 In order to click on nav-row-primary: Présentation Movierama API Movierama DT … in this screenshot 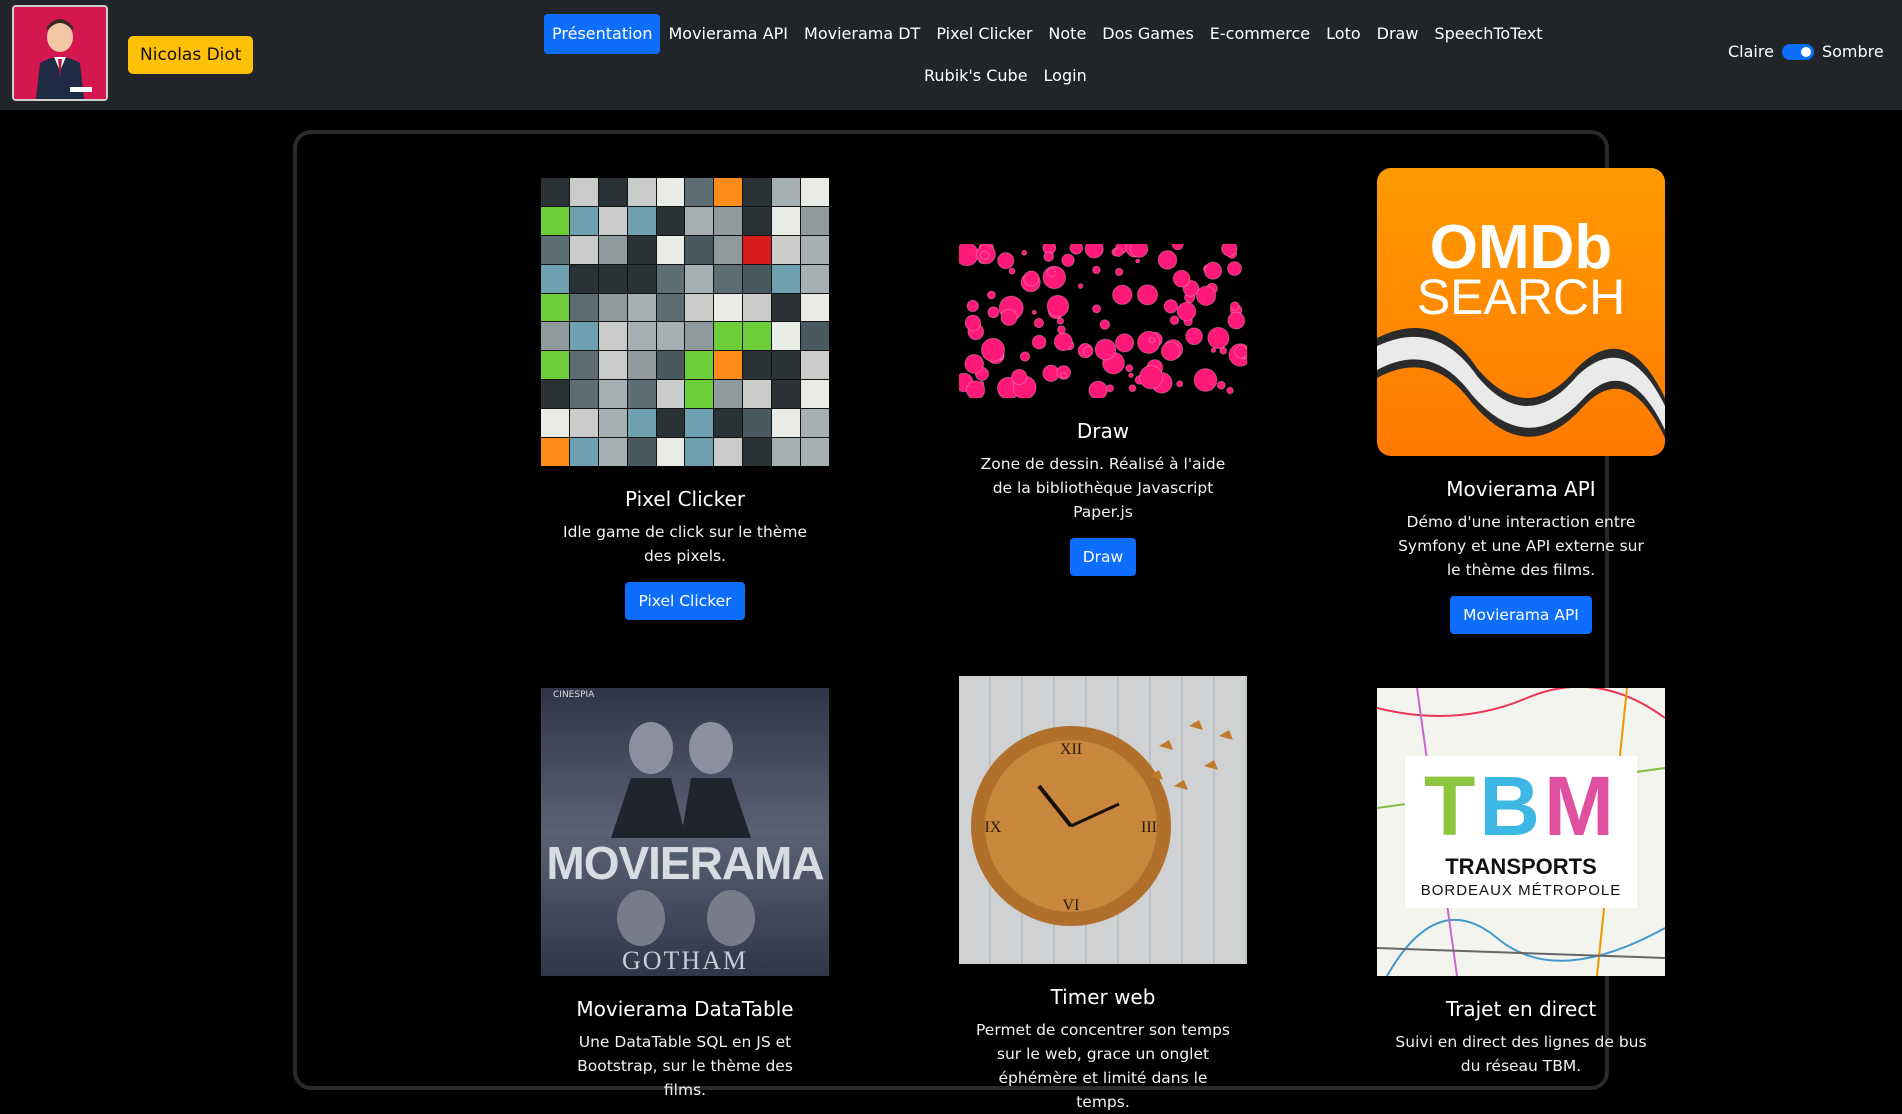, I will do `click(1047, 34)`.